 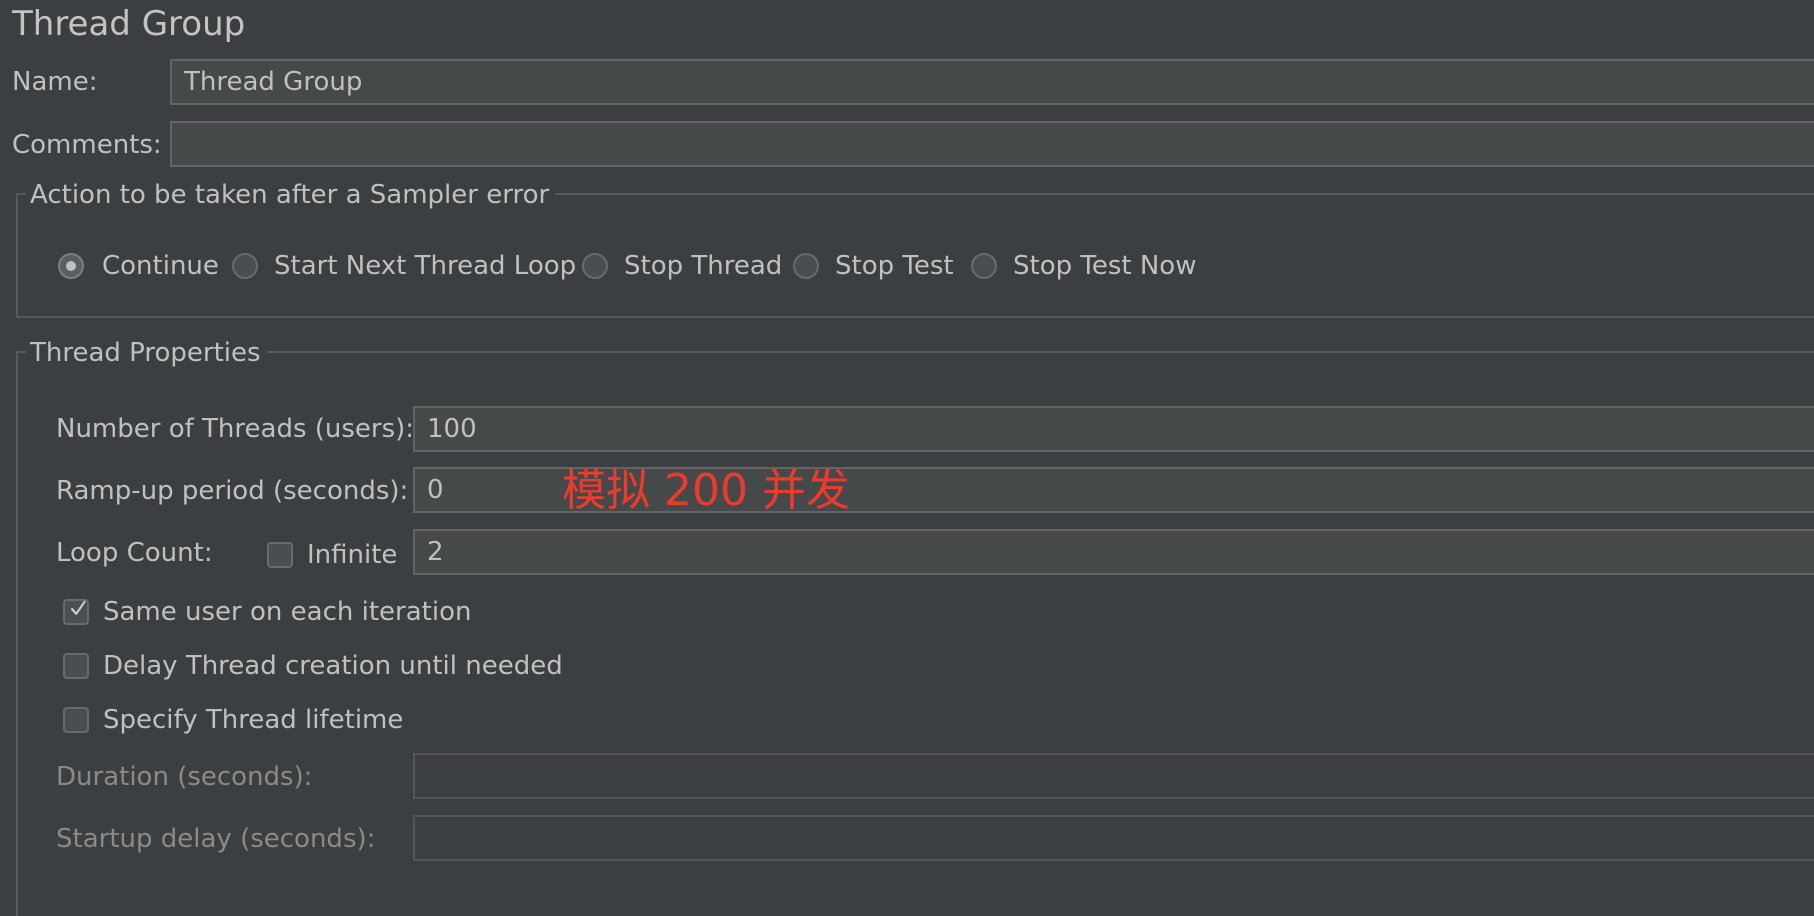 I want to click on radio-continue: Continue, so click(x=138, y=266).